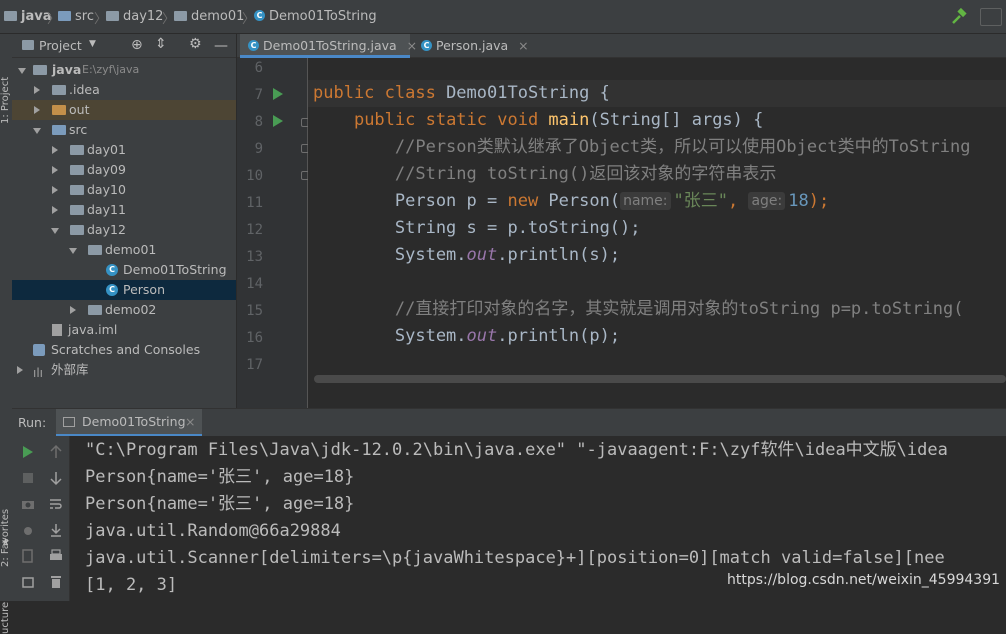 Image resolution: width=1006 pixels, height=634 pixels. Describe the element at coordinates (278, 94) in the screenshot. I see `run-class-gutter-icon` at that location.